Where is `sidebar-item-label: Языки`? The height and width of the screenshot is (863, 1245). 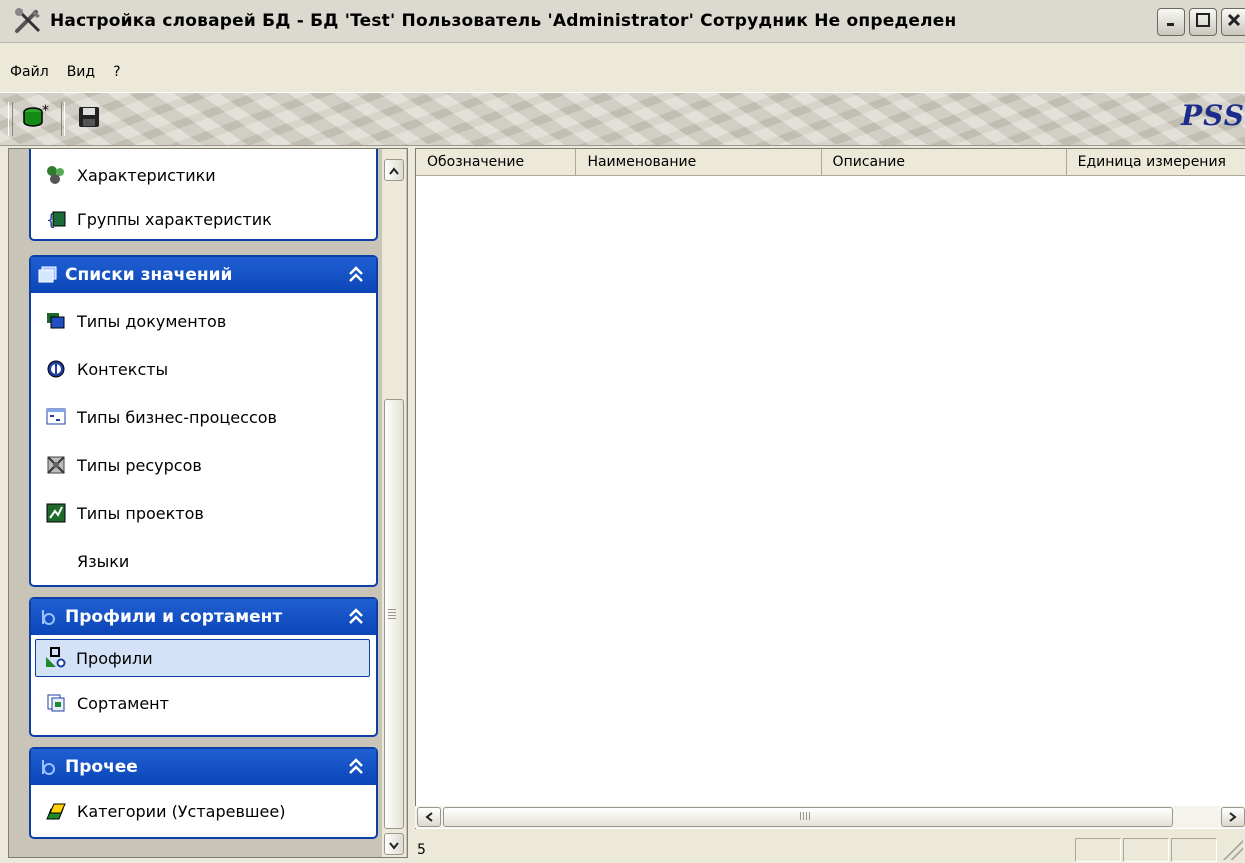 sidebar-item-label: Языки is located at coordinates (103, 561).